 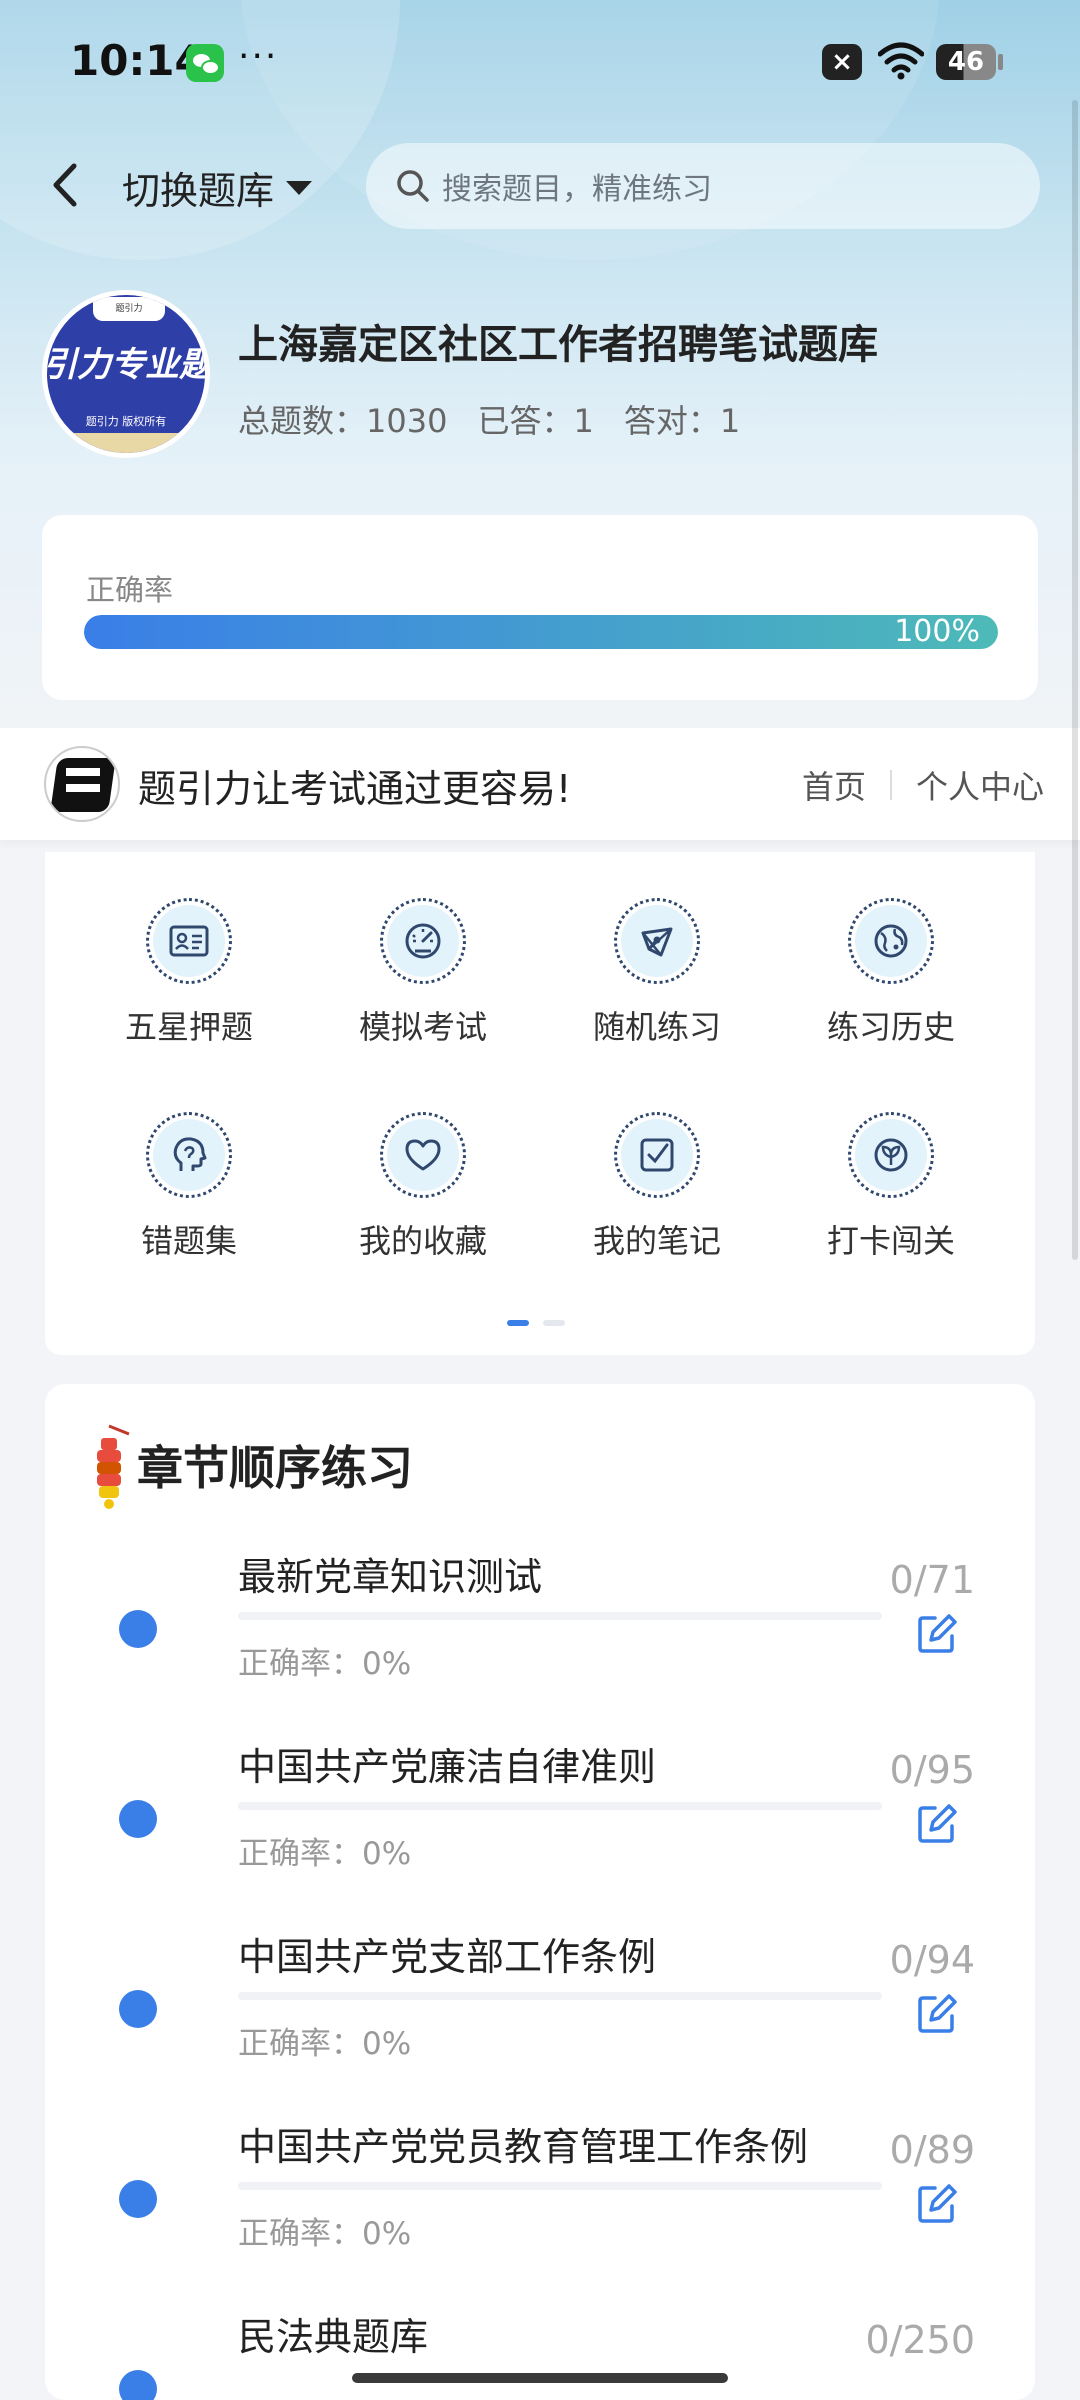 What do you see at coordinates (188, 1027) in the screenshot?
I see `feature-label: 五星押题` at bounding box center [188, 1027].